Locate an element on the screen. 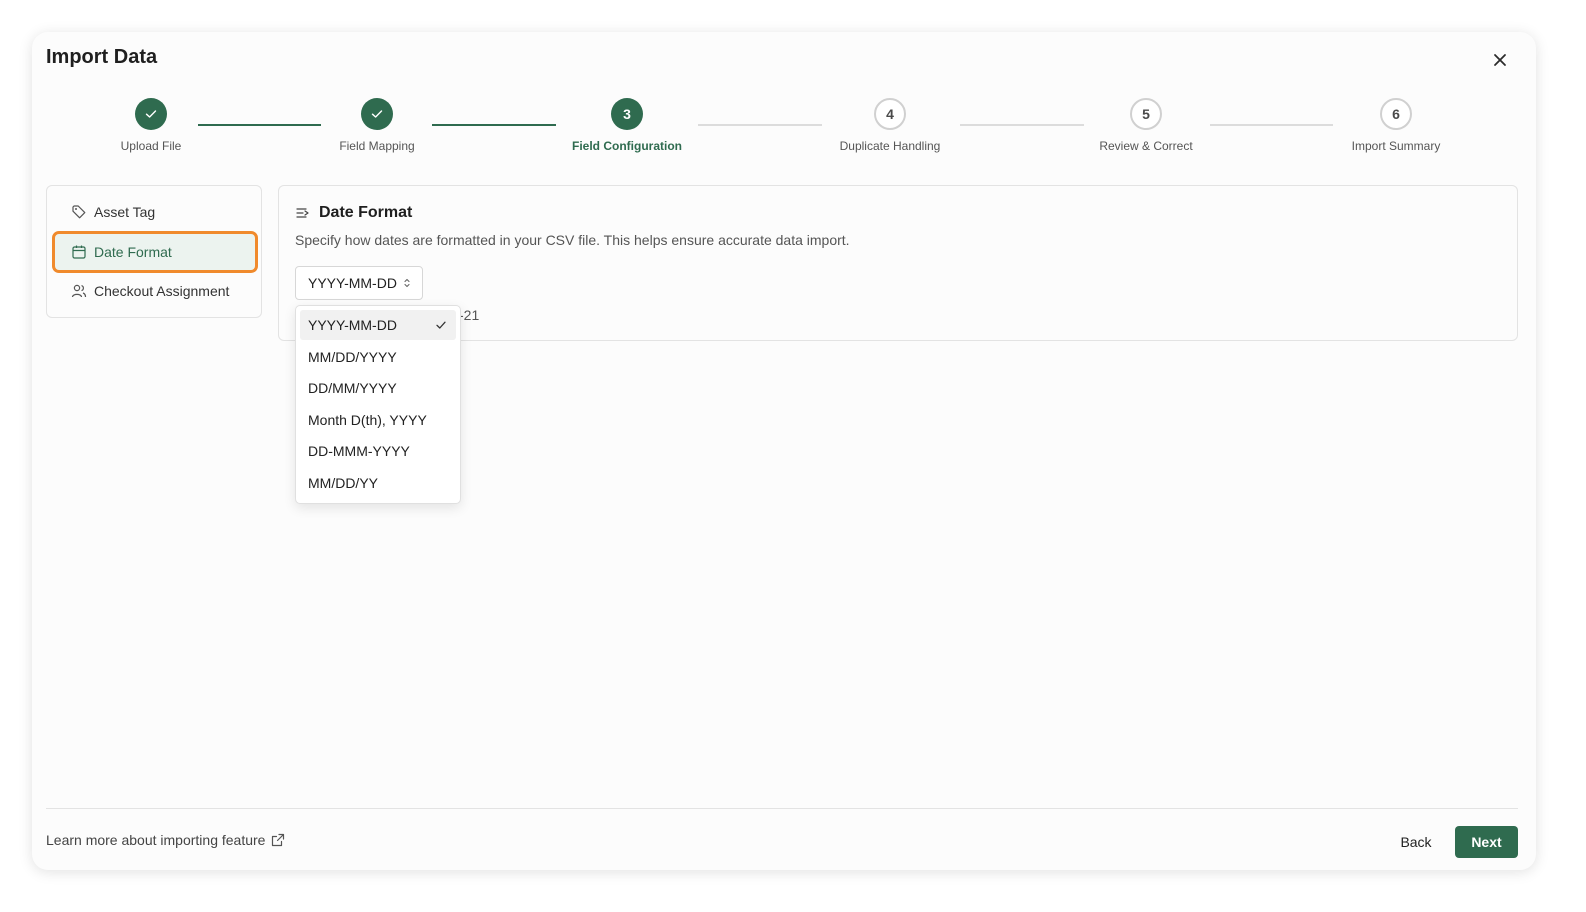 The image size is (1586, 912). panel-header: Date Format is located at coordinates (353, 213).